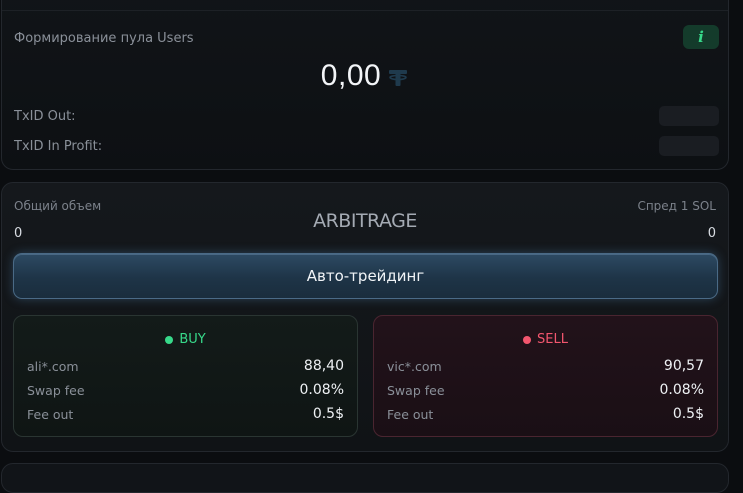 The width and height of the screenshot is (743, 493). What do you see at coordinates (398, 78) in the screenshot?
I see `tether-icon` at bounding box center [398, 78].